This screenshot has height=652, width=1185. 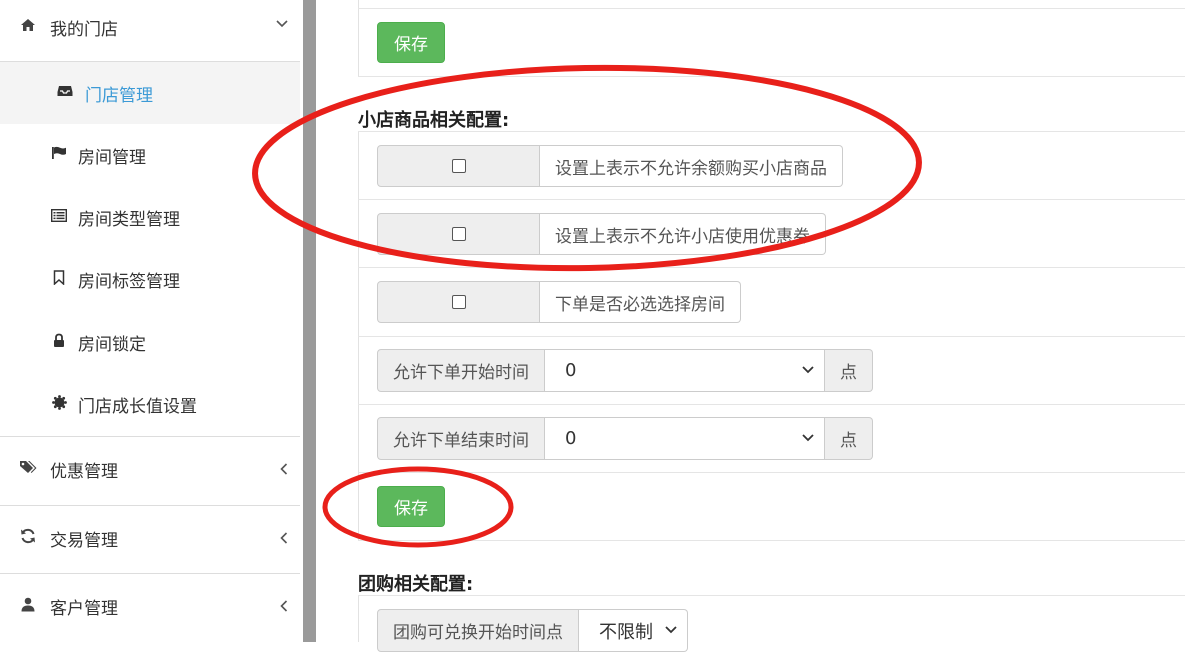 What do you see at coordinates (411, 42) in the screenshot?
I see `save-button-top: 保存` at bounding box center [411, 42].